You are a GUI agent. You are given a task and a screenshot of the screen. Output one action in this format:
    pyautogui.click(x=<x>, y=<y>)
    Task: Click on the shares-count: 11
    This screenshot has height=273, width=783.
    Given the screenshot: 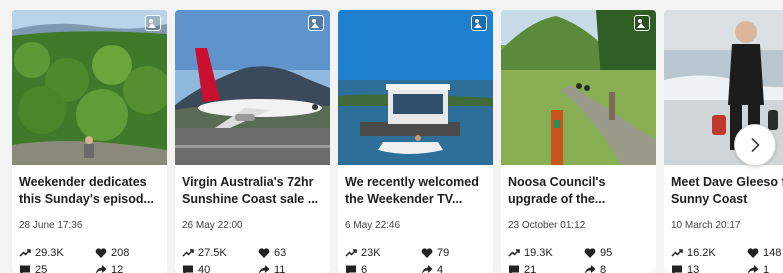 What is the action you would take?
    pyautogui.click(x=280, y=268)
    